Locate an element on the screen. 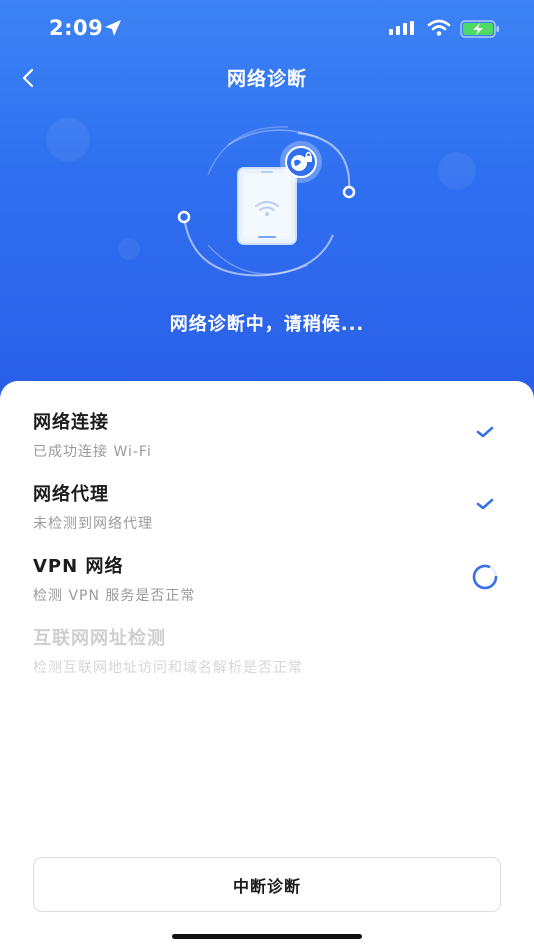 The height and width of the screenshot is (950, 534). check-item-title: 互联网网址检测 is located at coordinates (99, 638).